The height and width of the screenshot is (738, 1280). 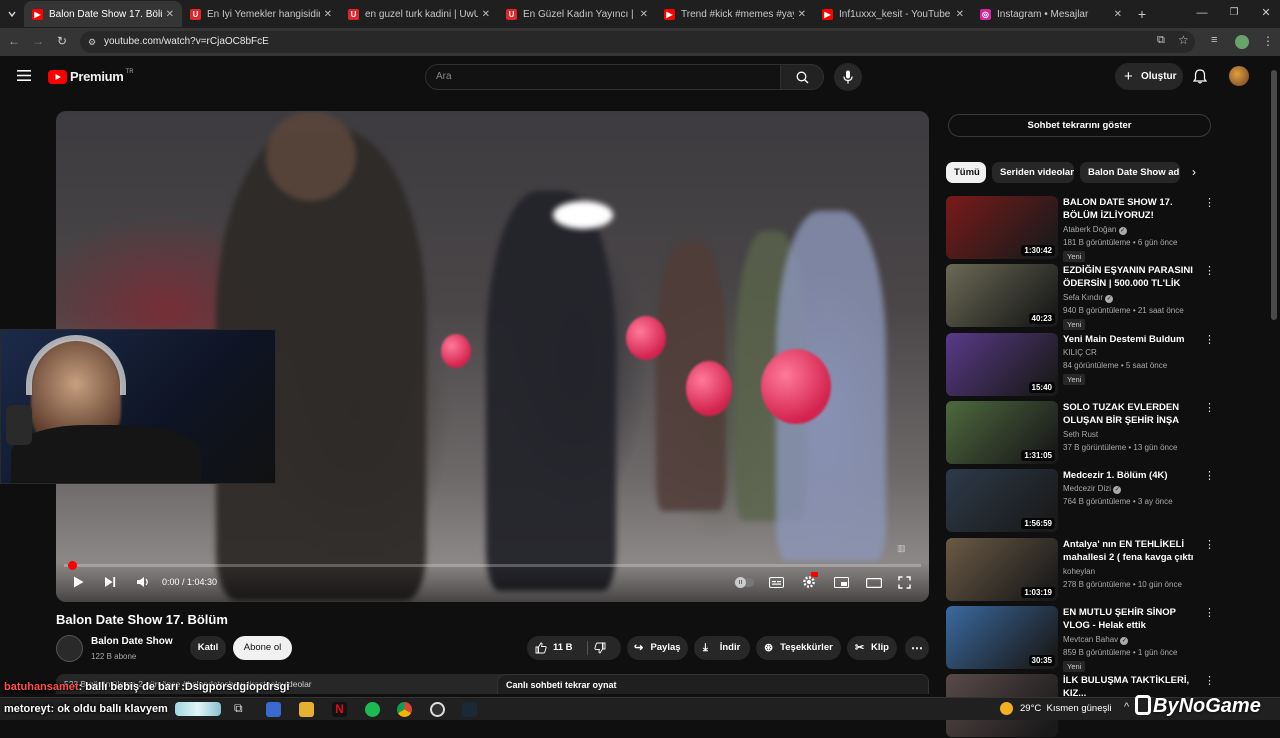 I want to click on window-close-icon: ✕, so click(x=1266, y=13).